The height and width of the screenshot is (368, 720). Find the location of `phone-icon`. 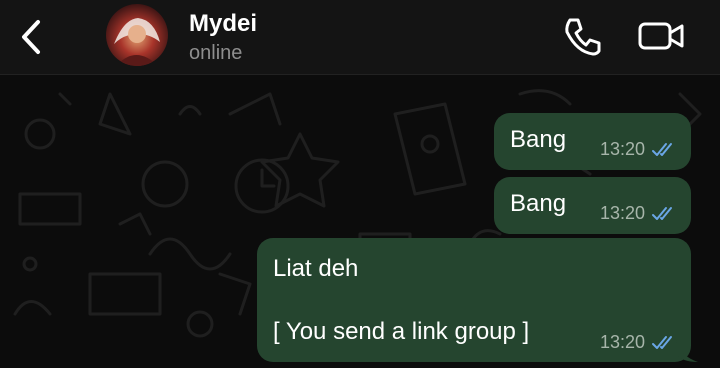

phone-icon is located at coordinates (582, 36).